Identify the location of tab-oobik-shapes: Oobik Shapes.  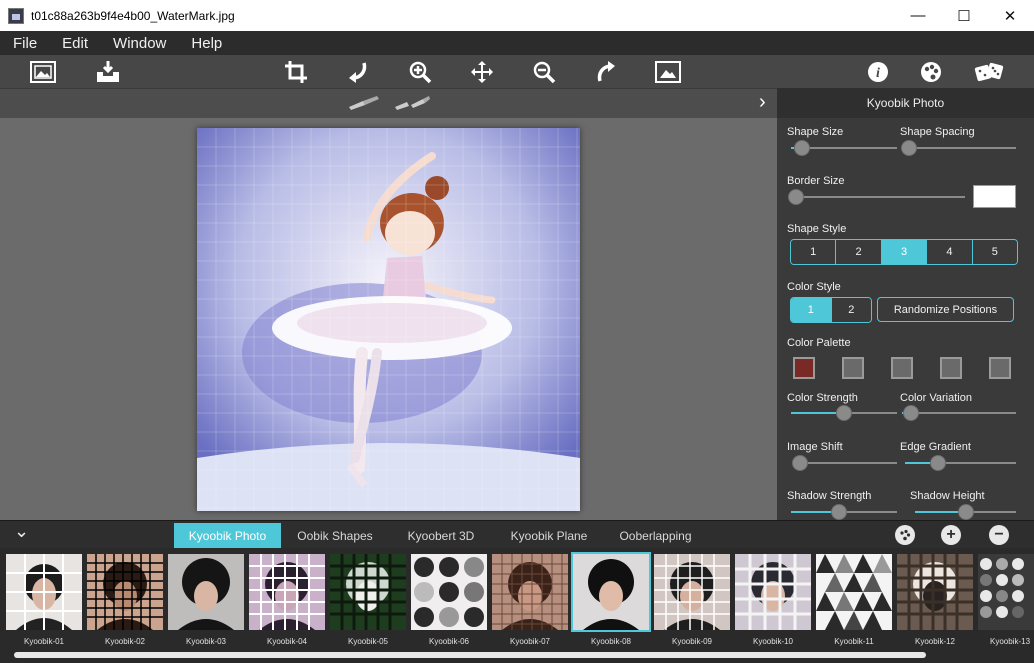
(335, 536).